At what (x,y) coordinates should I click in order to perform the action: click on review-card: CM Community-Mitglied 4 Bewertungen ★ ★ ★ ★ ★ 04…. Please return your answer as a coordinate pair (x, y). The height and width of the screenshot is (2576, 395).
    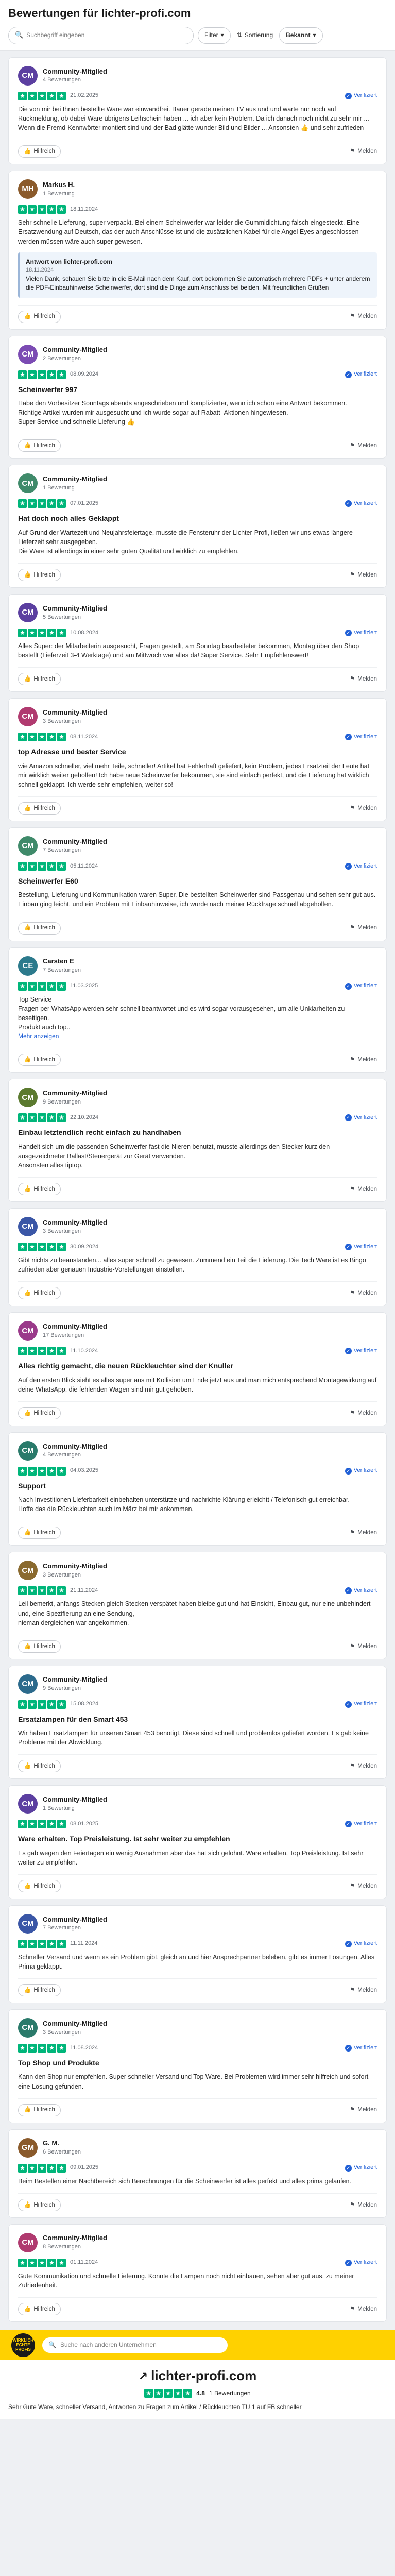
    Looking at the image, I should click on (198, 1489).